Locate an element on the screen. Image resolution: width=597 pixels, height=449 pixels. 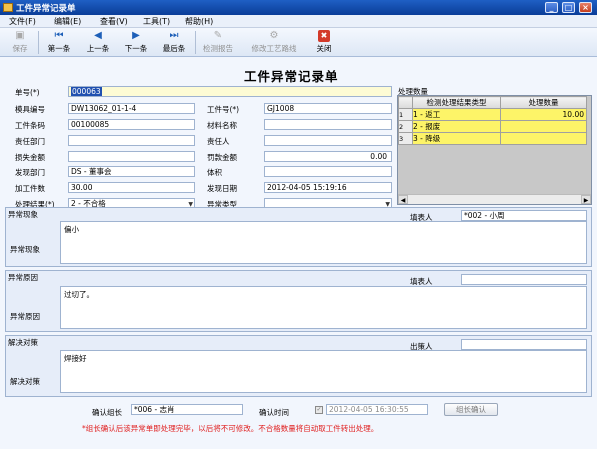
leader-input: *006 - 志肖 is located at coordinates (187, 409).